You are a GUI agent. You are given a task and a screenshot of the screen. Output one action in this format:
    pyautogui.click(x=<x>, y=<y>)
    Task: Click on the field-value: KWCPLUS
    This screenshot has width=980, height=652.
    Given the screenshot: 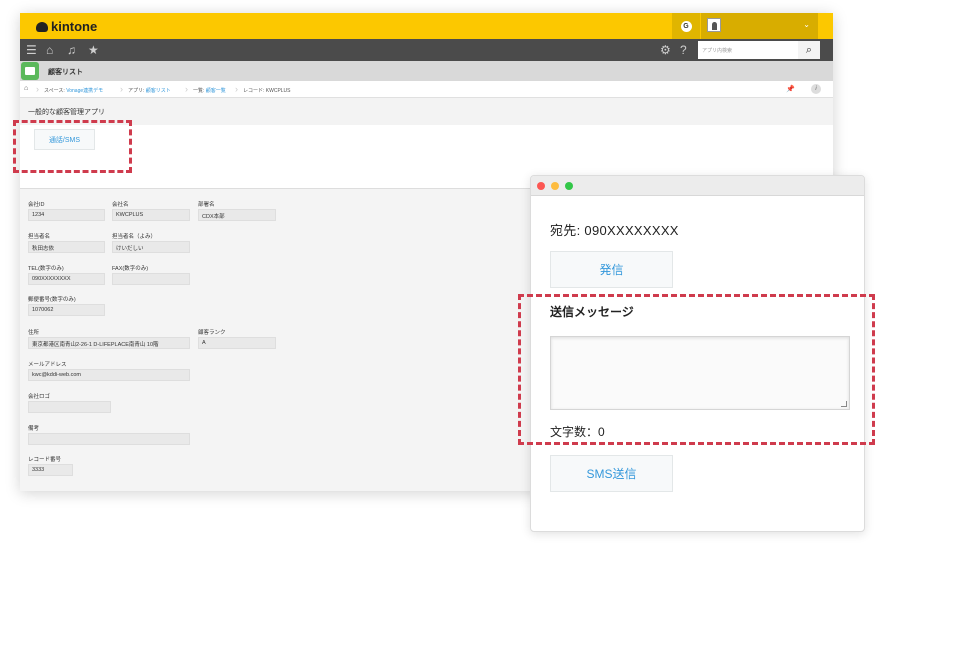 What is the action you would take?
    pyautogui.click(x=151, y=215)
    